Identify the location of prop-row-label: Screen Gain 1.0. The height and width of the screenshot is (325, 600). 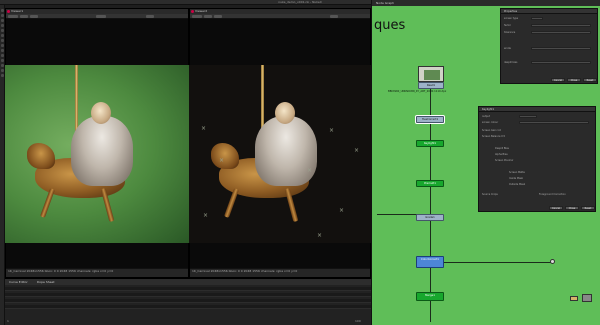
(492, 130).